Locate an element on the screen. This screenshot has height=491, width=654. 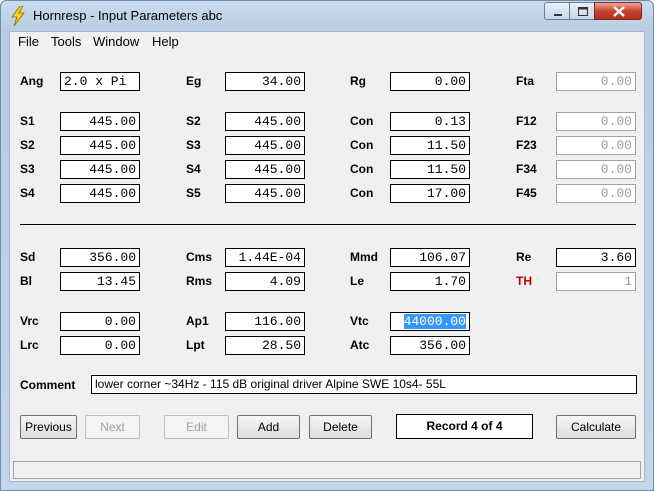
s3-label: S3 is located at coordinates (193, 145).